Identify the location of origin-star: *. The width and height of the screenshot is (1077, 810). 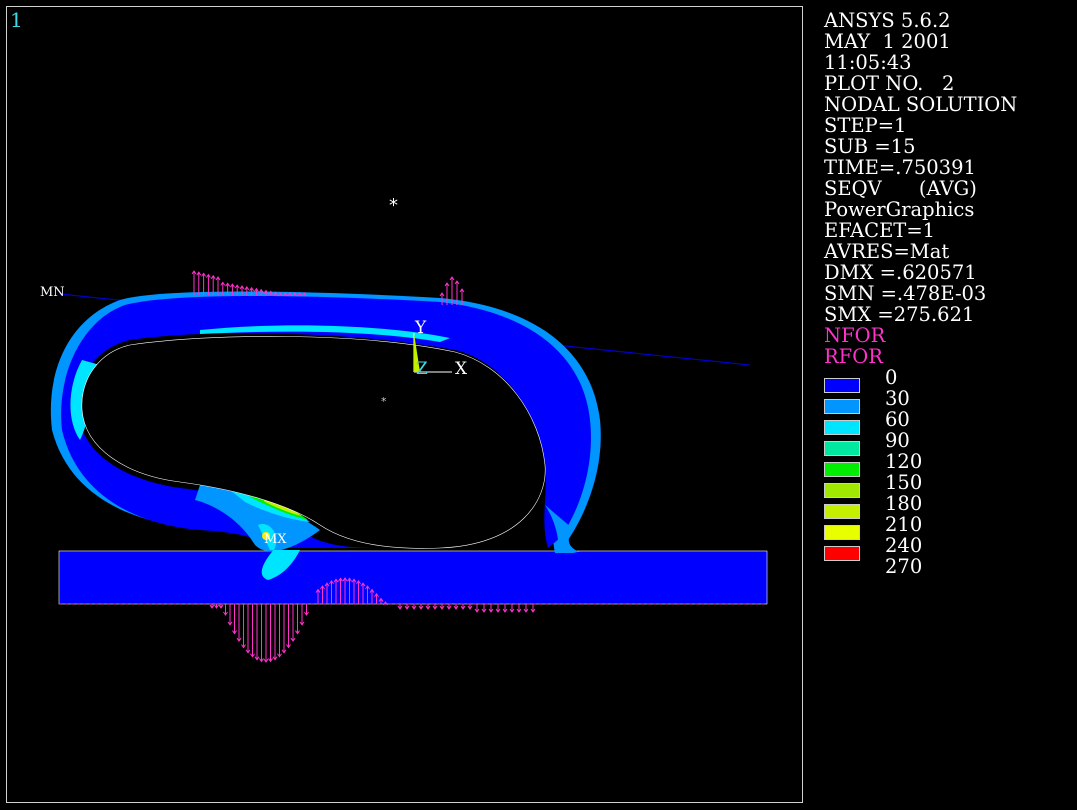
(393, 205).